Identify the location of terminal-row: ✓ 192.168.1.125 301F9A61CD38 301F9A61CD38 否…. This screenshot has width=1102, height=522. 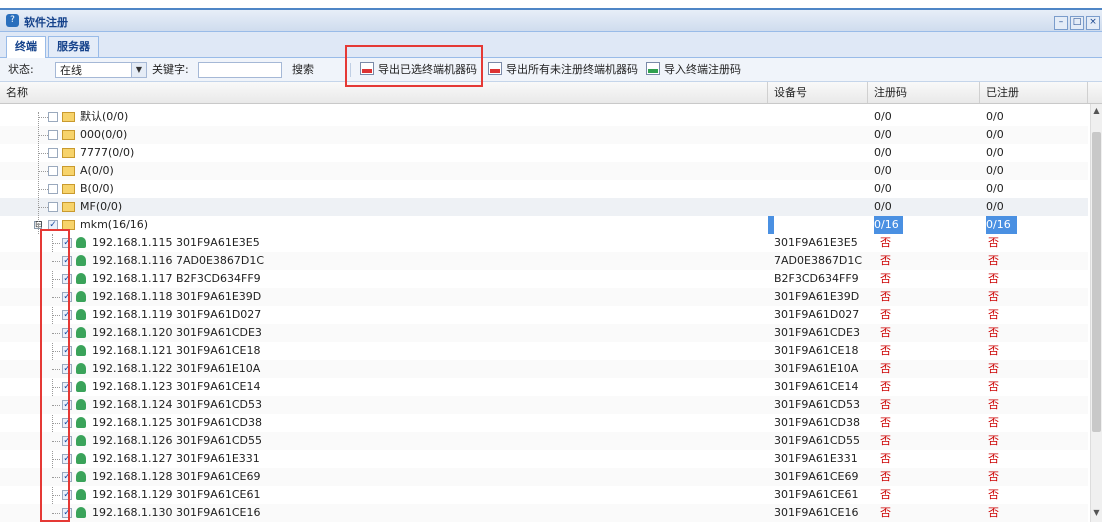
(544, 423).